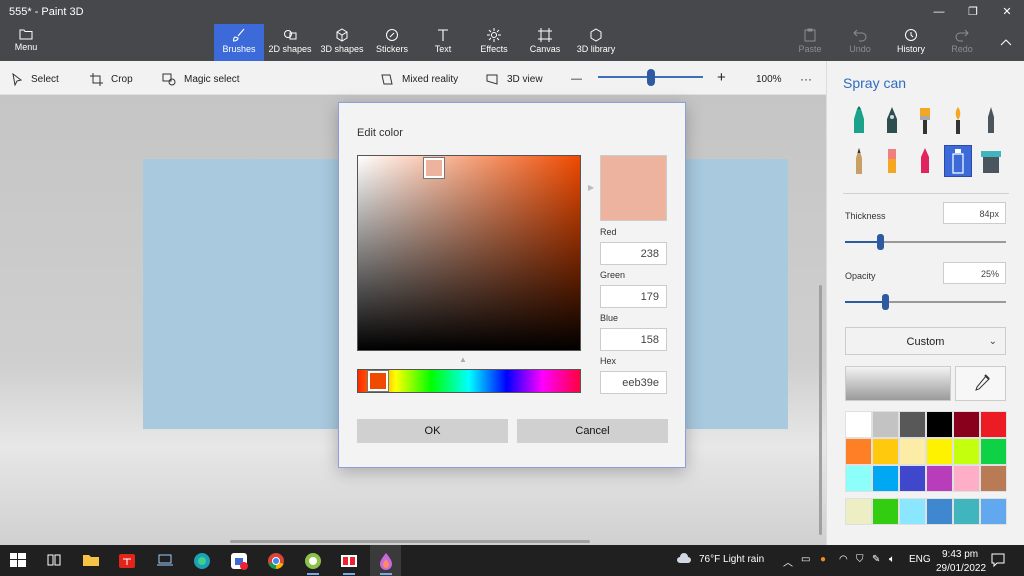 This screenshot has width=1024, height=576. I want to click on thickness-slider-thumb, so click(881, 242).